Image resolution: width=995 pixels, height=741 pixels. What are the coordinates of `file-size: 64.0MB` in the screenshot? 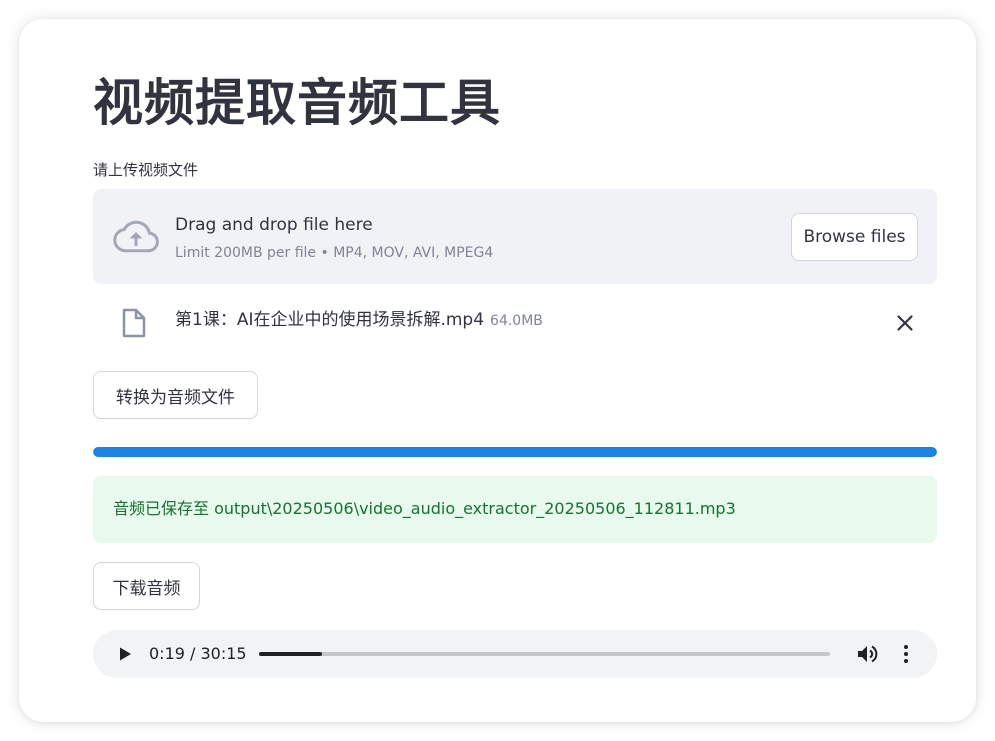 It's located at (516, 321).